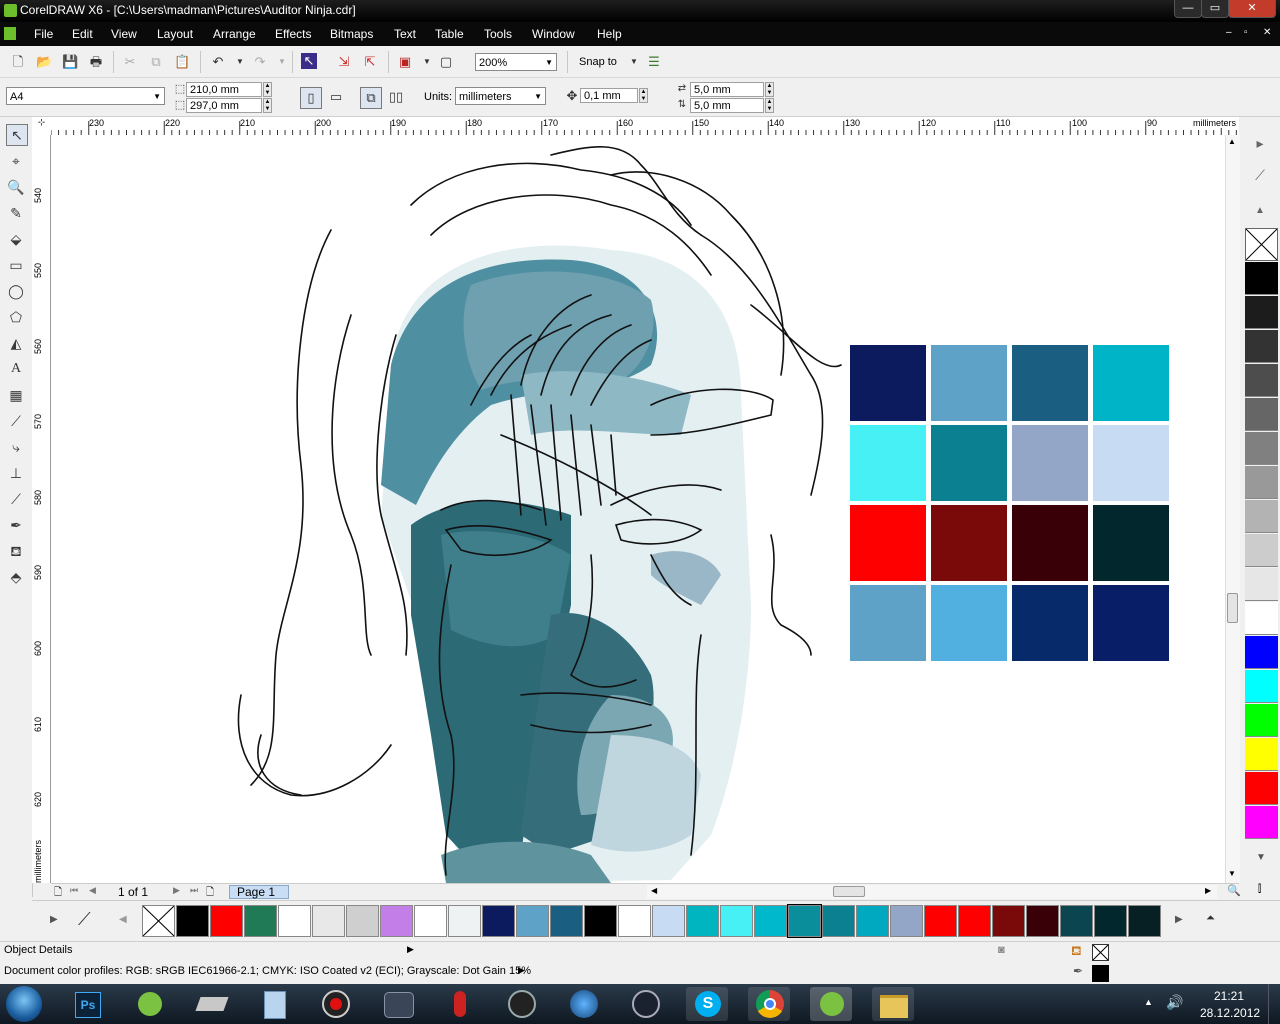 This screenshot has height=1024, width=1280. What do you see at coordinates (521, 1004) in the screenshot?
I see `taskbar-app-circle` at bounding box center [521, 1004].